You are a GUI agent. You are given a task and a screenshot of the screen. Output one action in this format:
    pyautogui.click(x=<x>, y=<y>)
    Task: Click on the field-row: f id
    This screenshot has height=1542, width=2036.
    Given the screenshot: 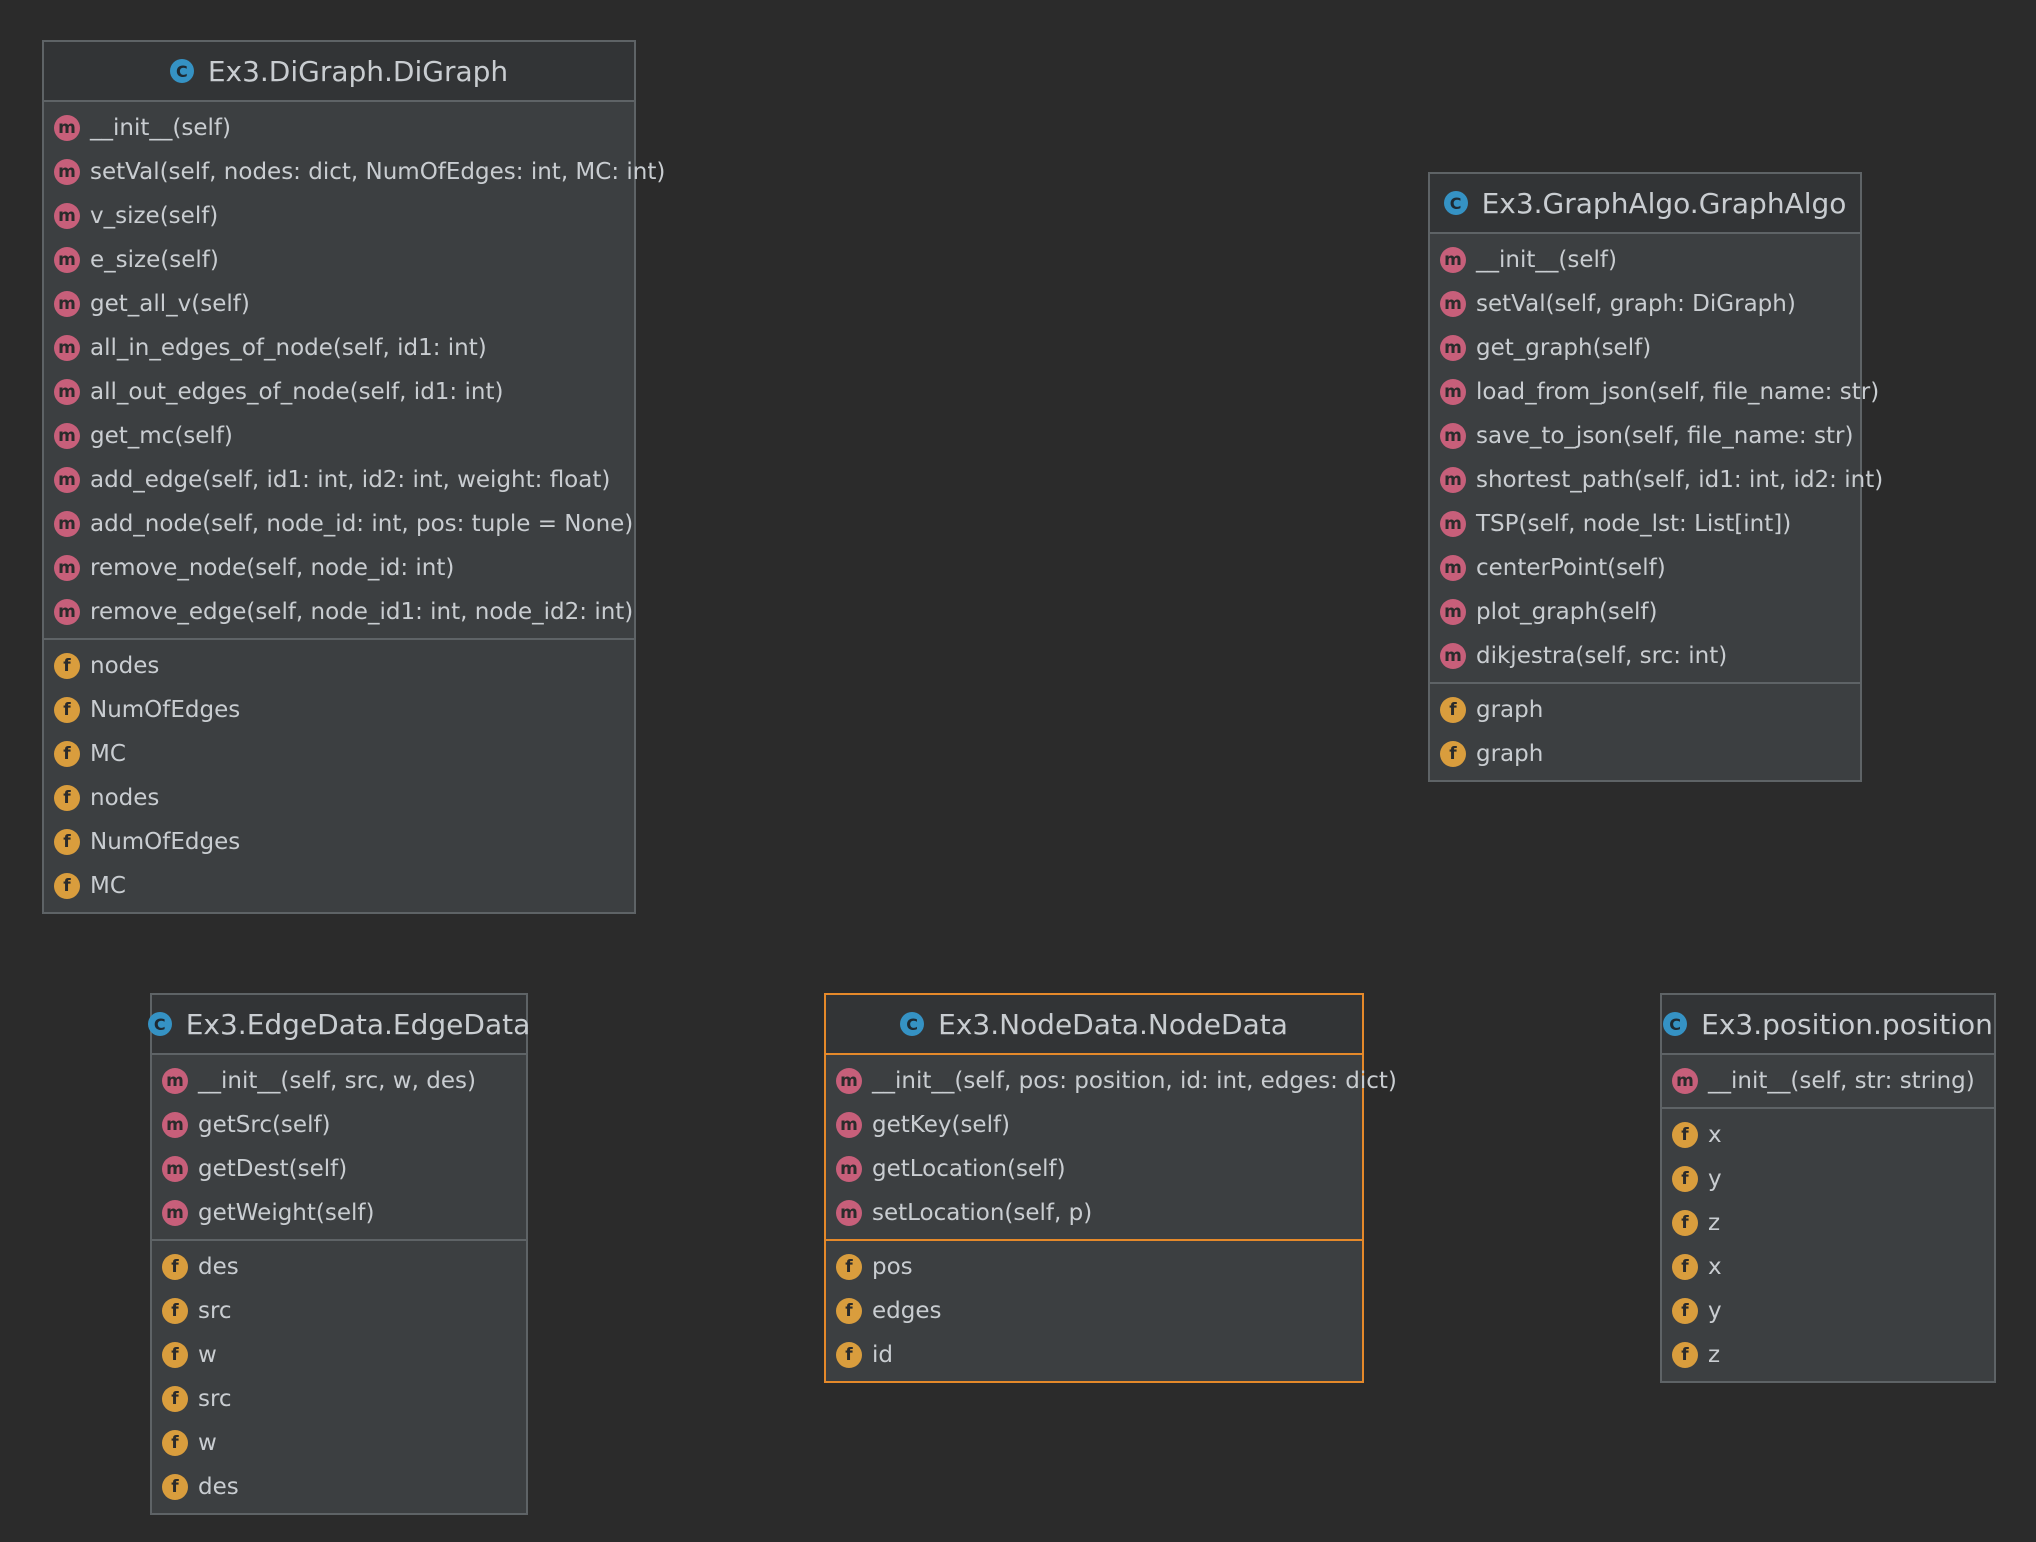 What is the action you would take?
    pyautogui.click(x=1094, y=1355)
    